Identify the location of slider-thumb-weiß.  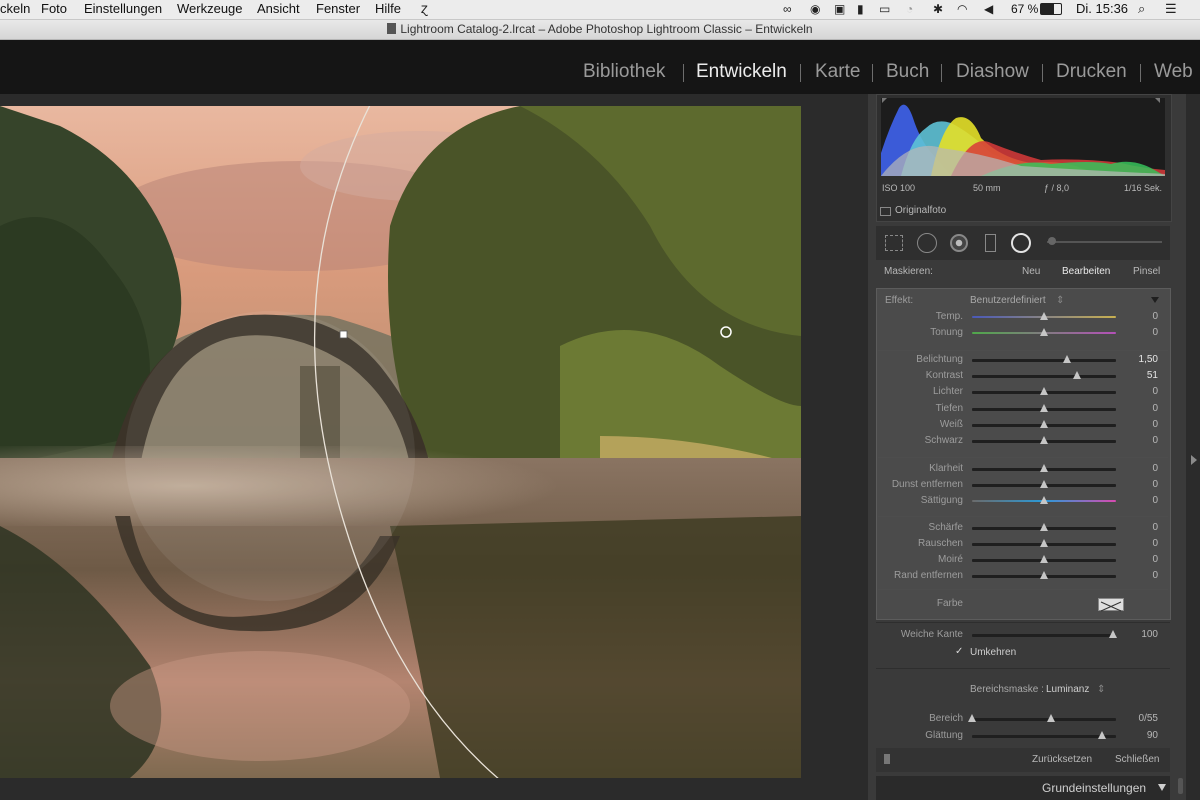
(1044, 424).